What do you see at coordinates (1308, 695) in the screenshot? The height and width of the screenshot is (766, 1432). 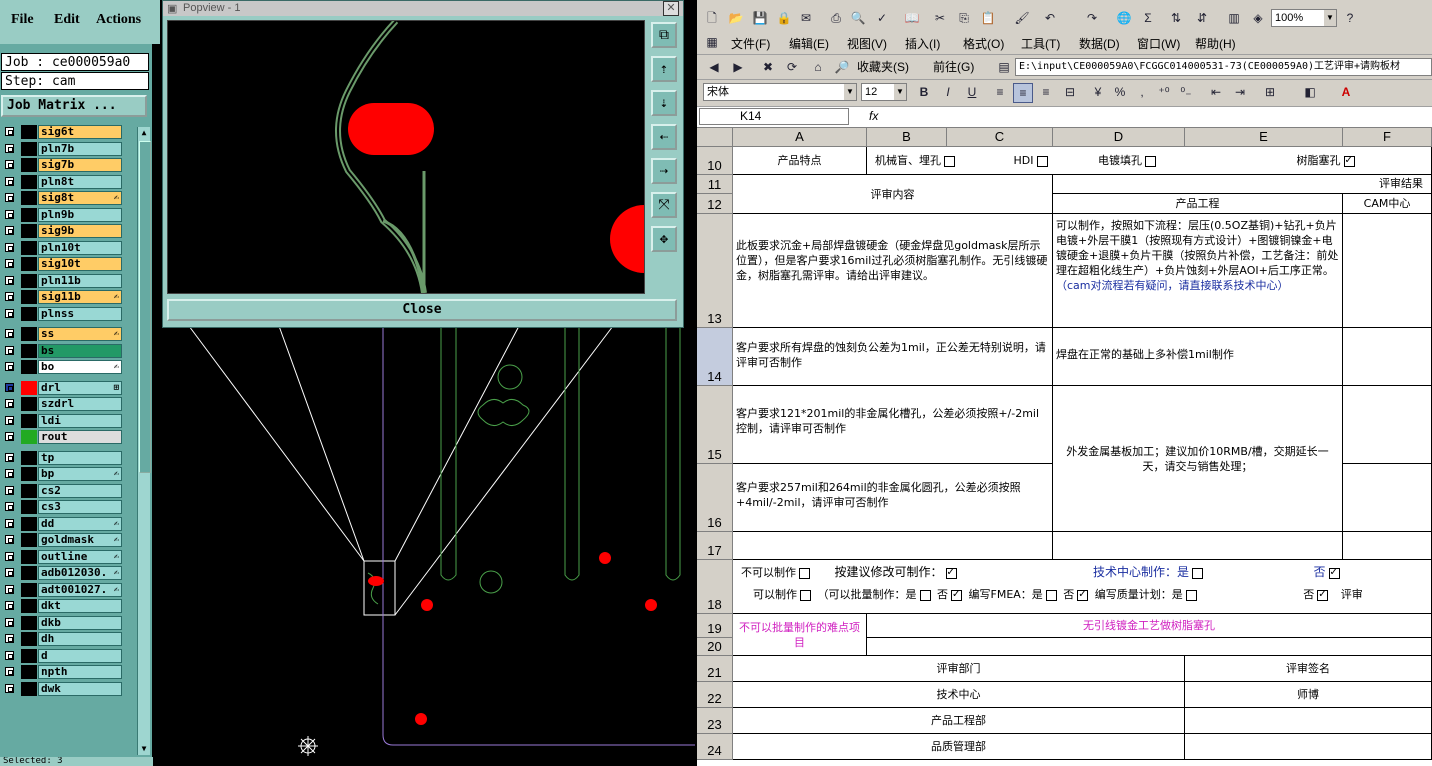 I see `sign-tech-center: 师博` at bounding box center [1308, 695].